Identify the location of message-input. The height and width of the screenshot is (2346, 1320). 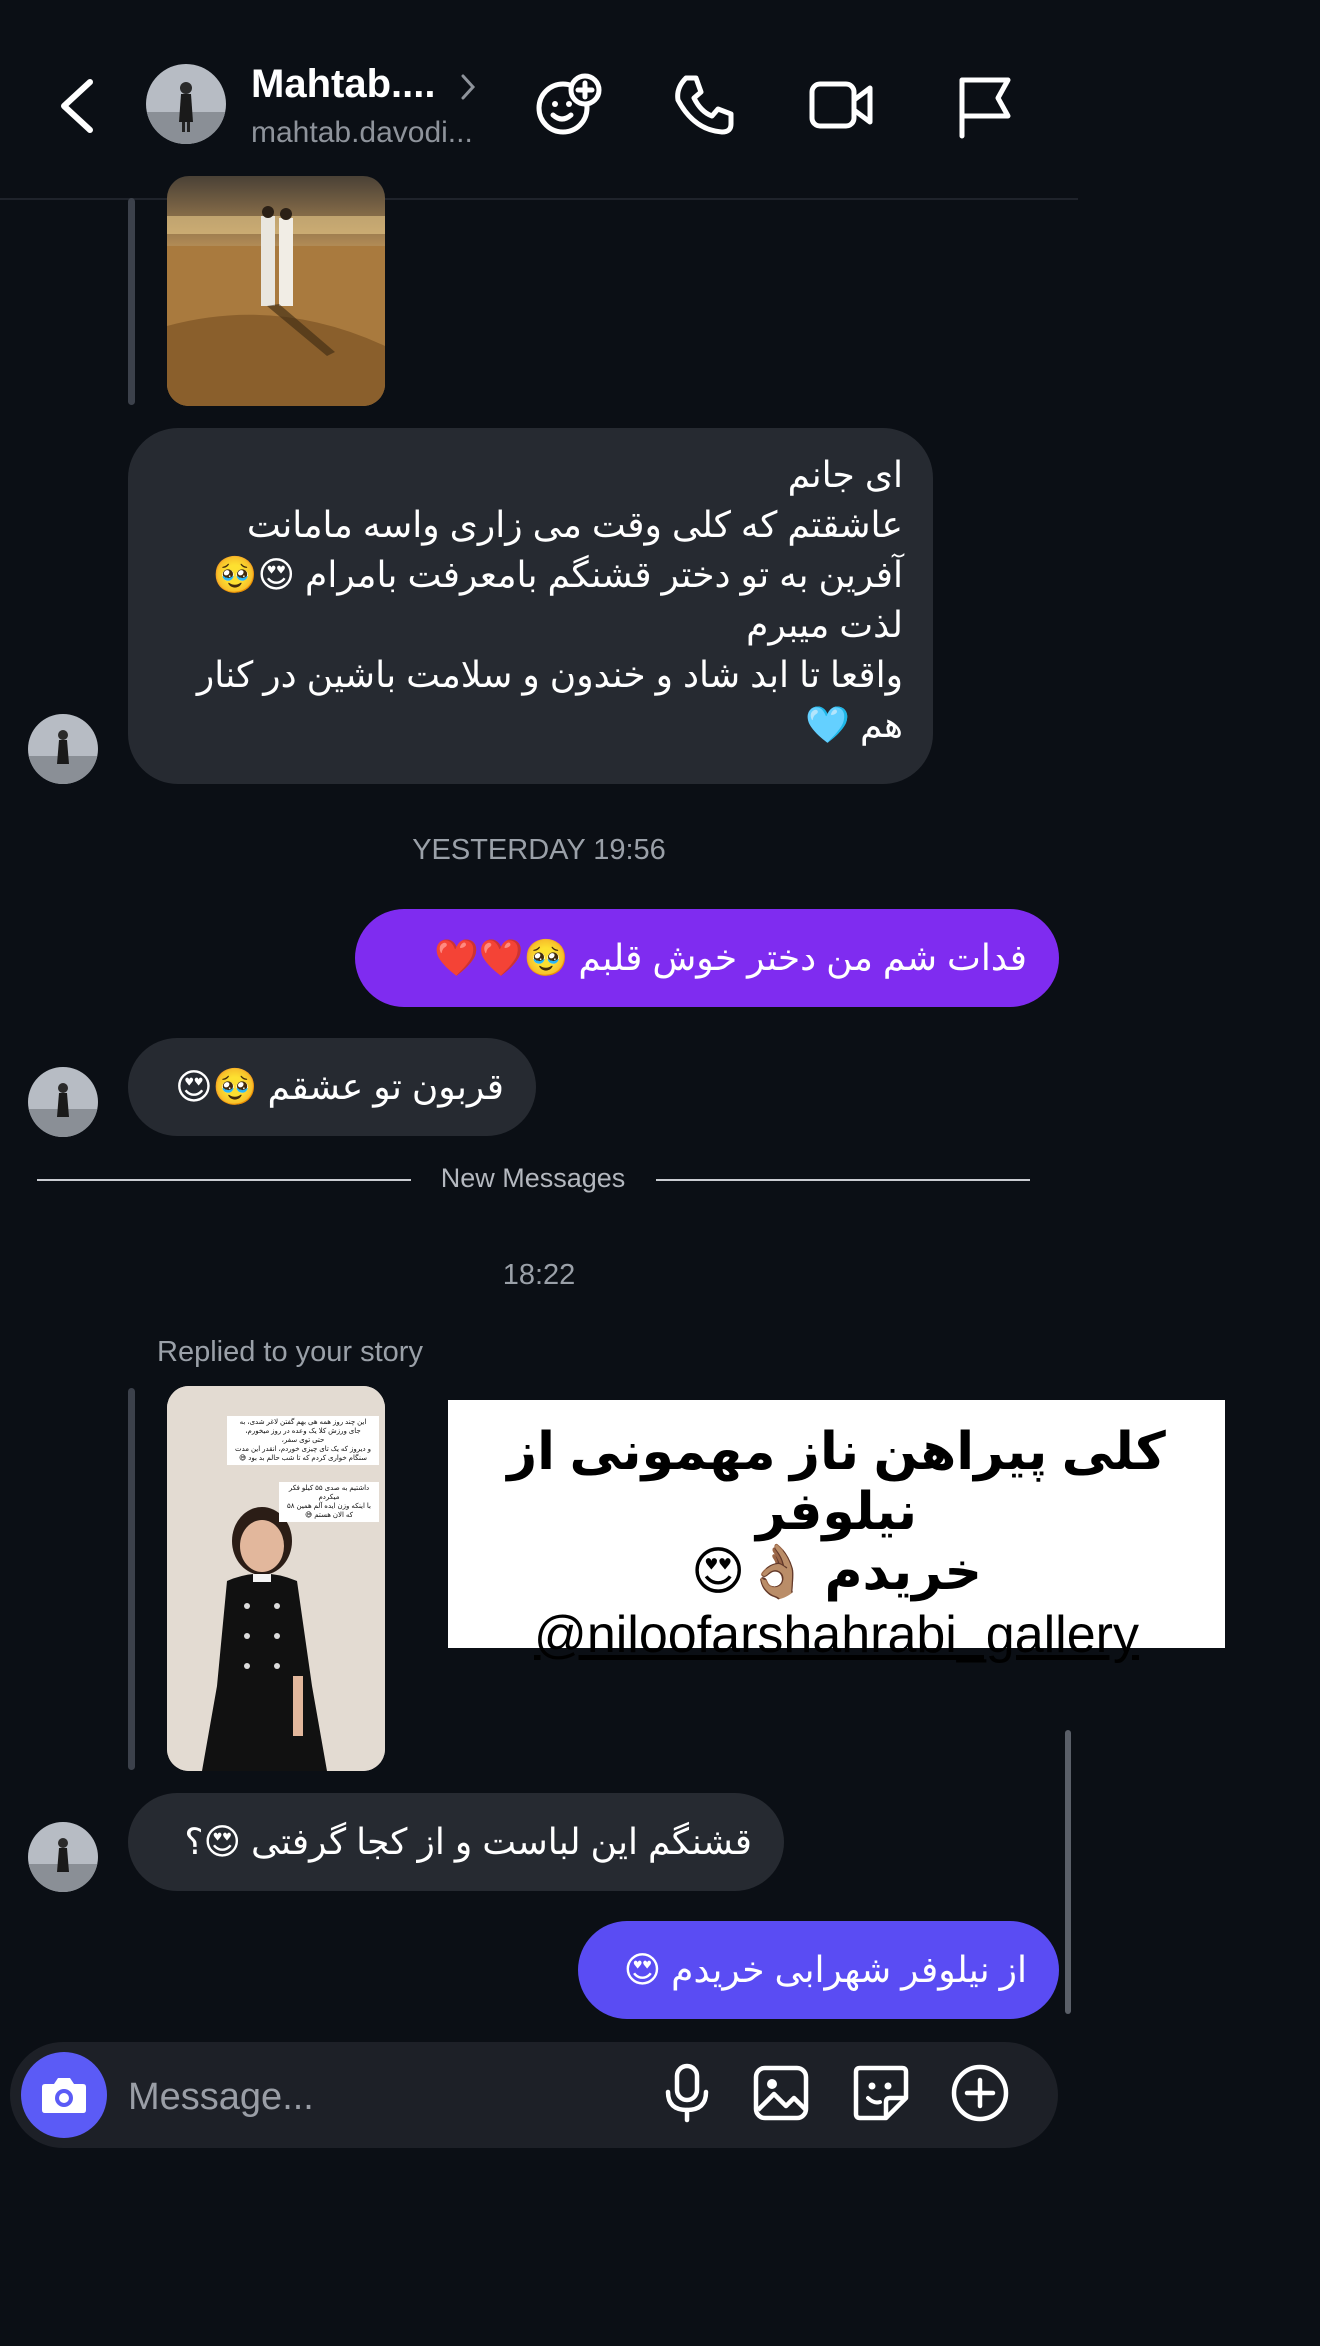
(378, 2097).